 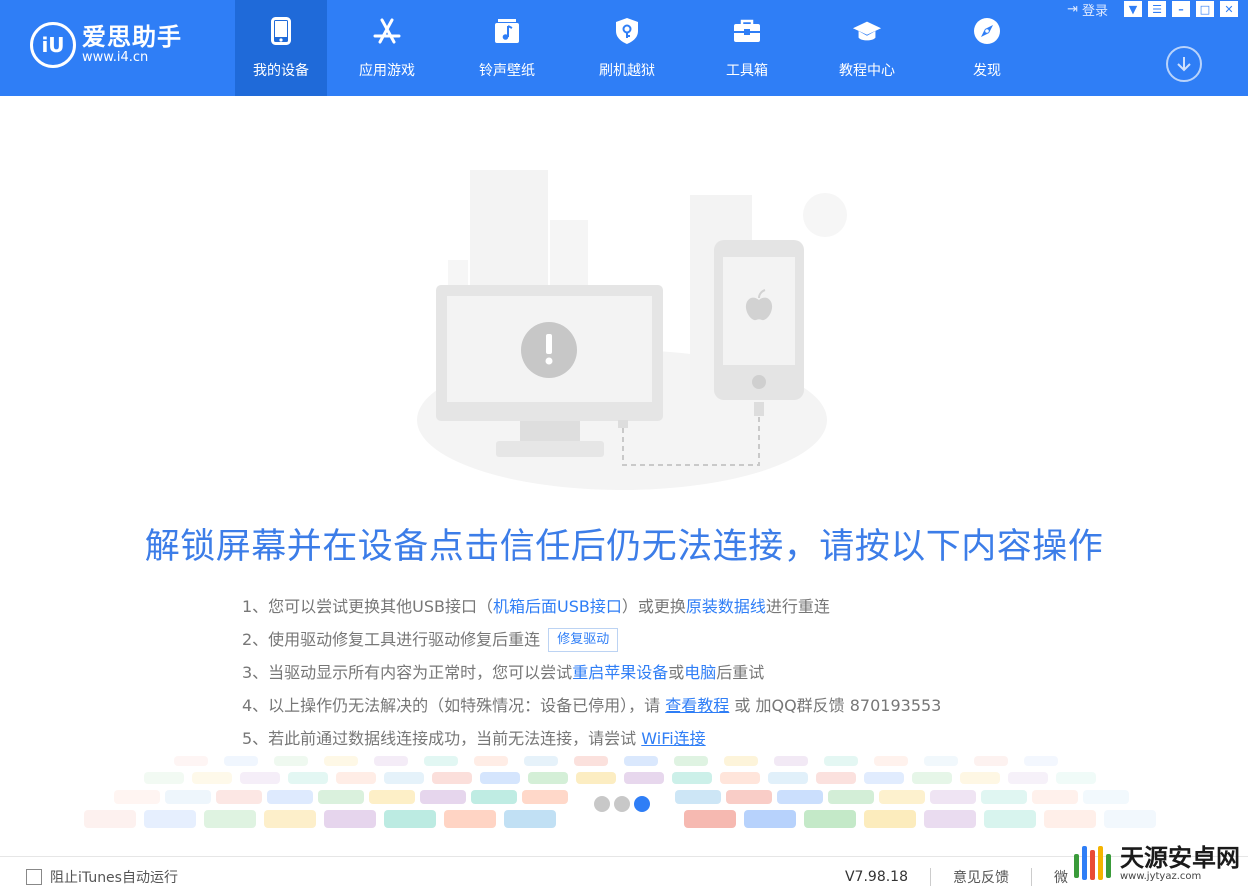 What do you see at coordinates (454, 705) in the screenshot?
I see `step-text: 4、以上操作仍无法解决的（如特殊情况：设备已停用），请` at bounding box center [454, 705].